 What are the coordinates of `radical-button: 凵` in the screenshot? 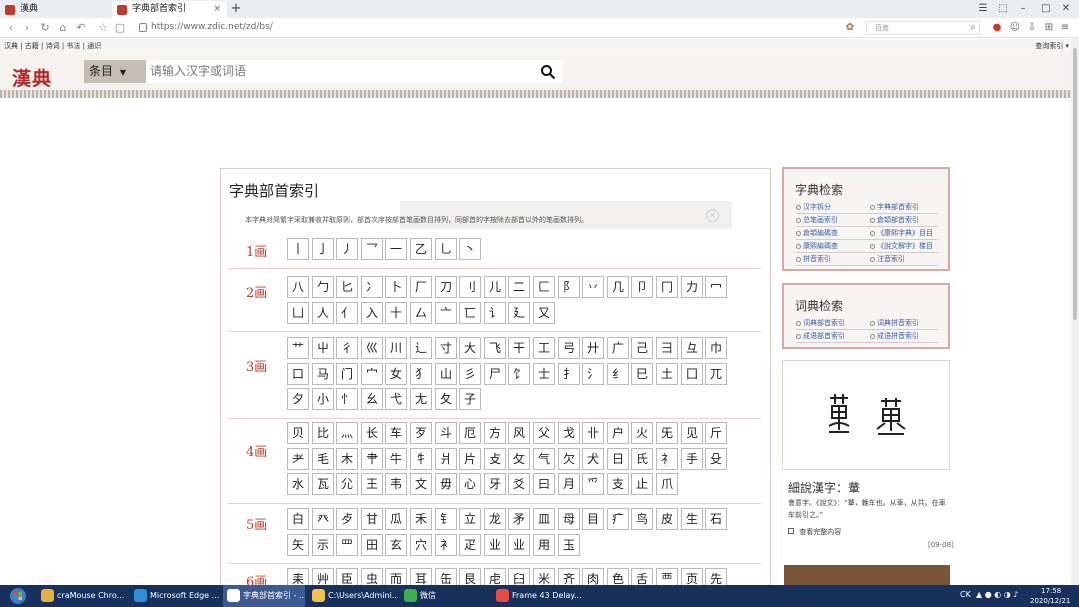 It's located at (298, 312).